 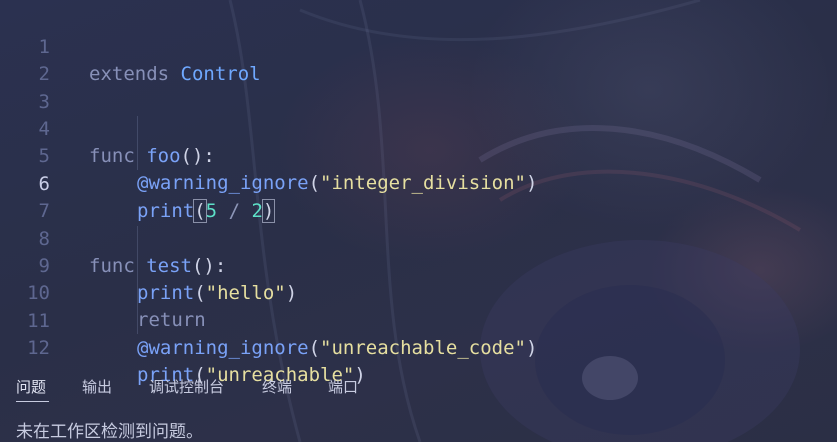 I want to click on bracket-match-highlight: (, so click(x=200, y=211).